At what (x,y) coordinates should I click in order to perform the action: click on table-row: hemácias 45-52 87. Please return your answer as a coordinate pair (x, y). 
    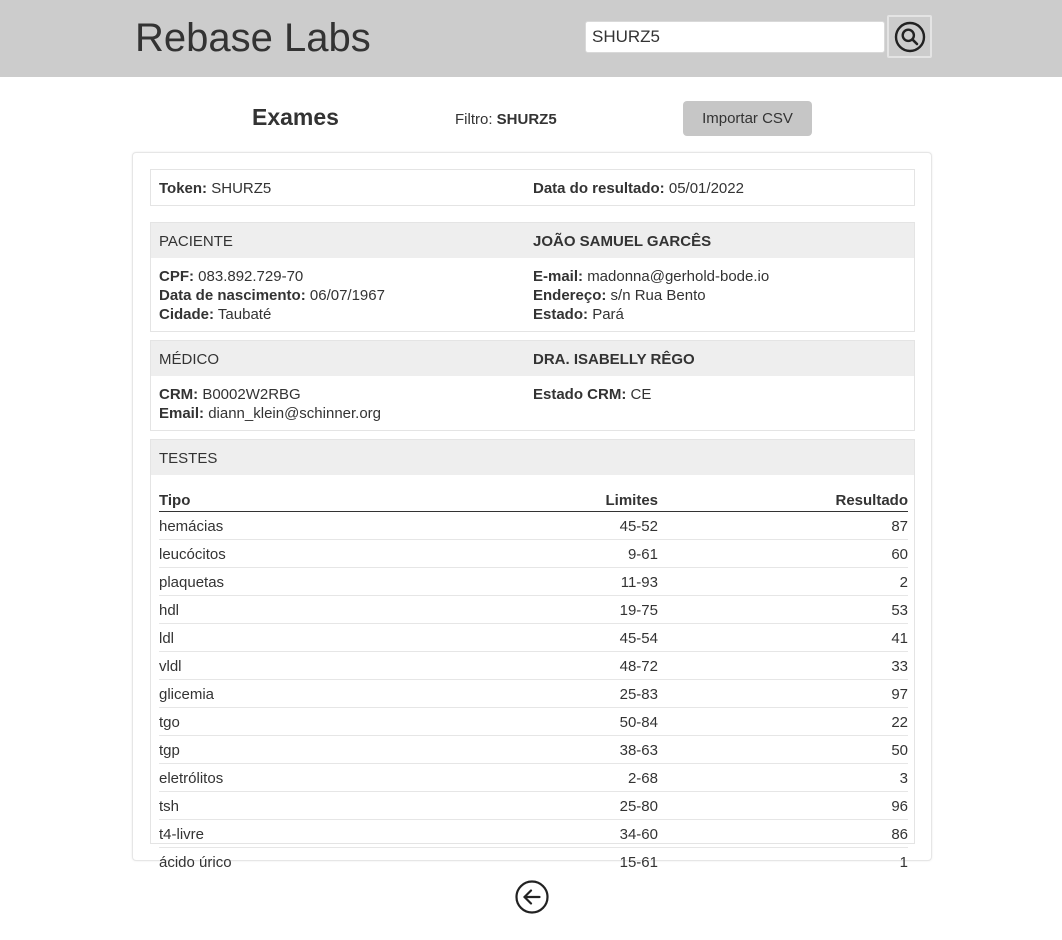
    Looking at the image, I should click on (533, 525).